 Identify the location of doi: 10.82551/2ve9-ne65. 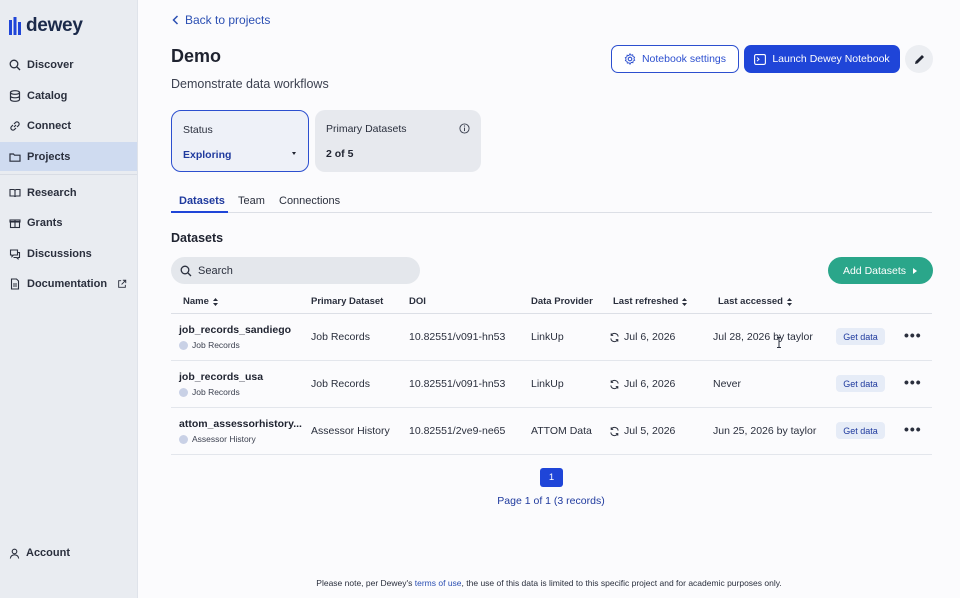
(457, 431).